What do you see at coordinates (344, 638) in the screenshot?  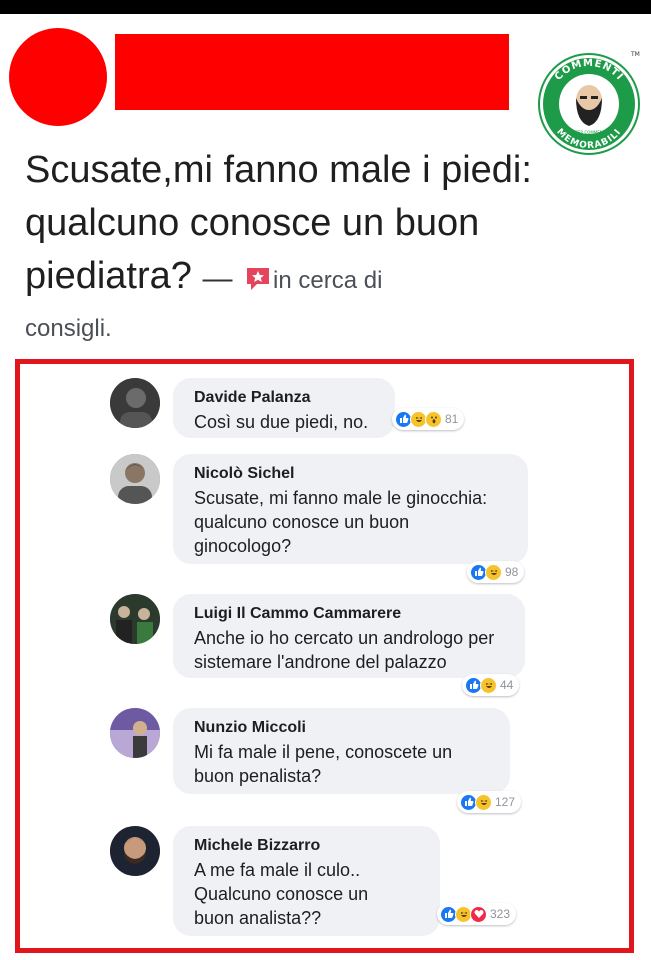 I see `comment-text-line: Anche io ho cercato un andrologo per` at bounding box center [344, 638].